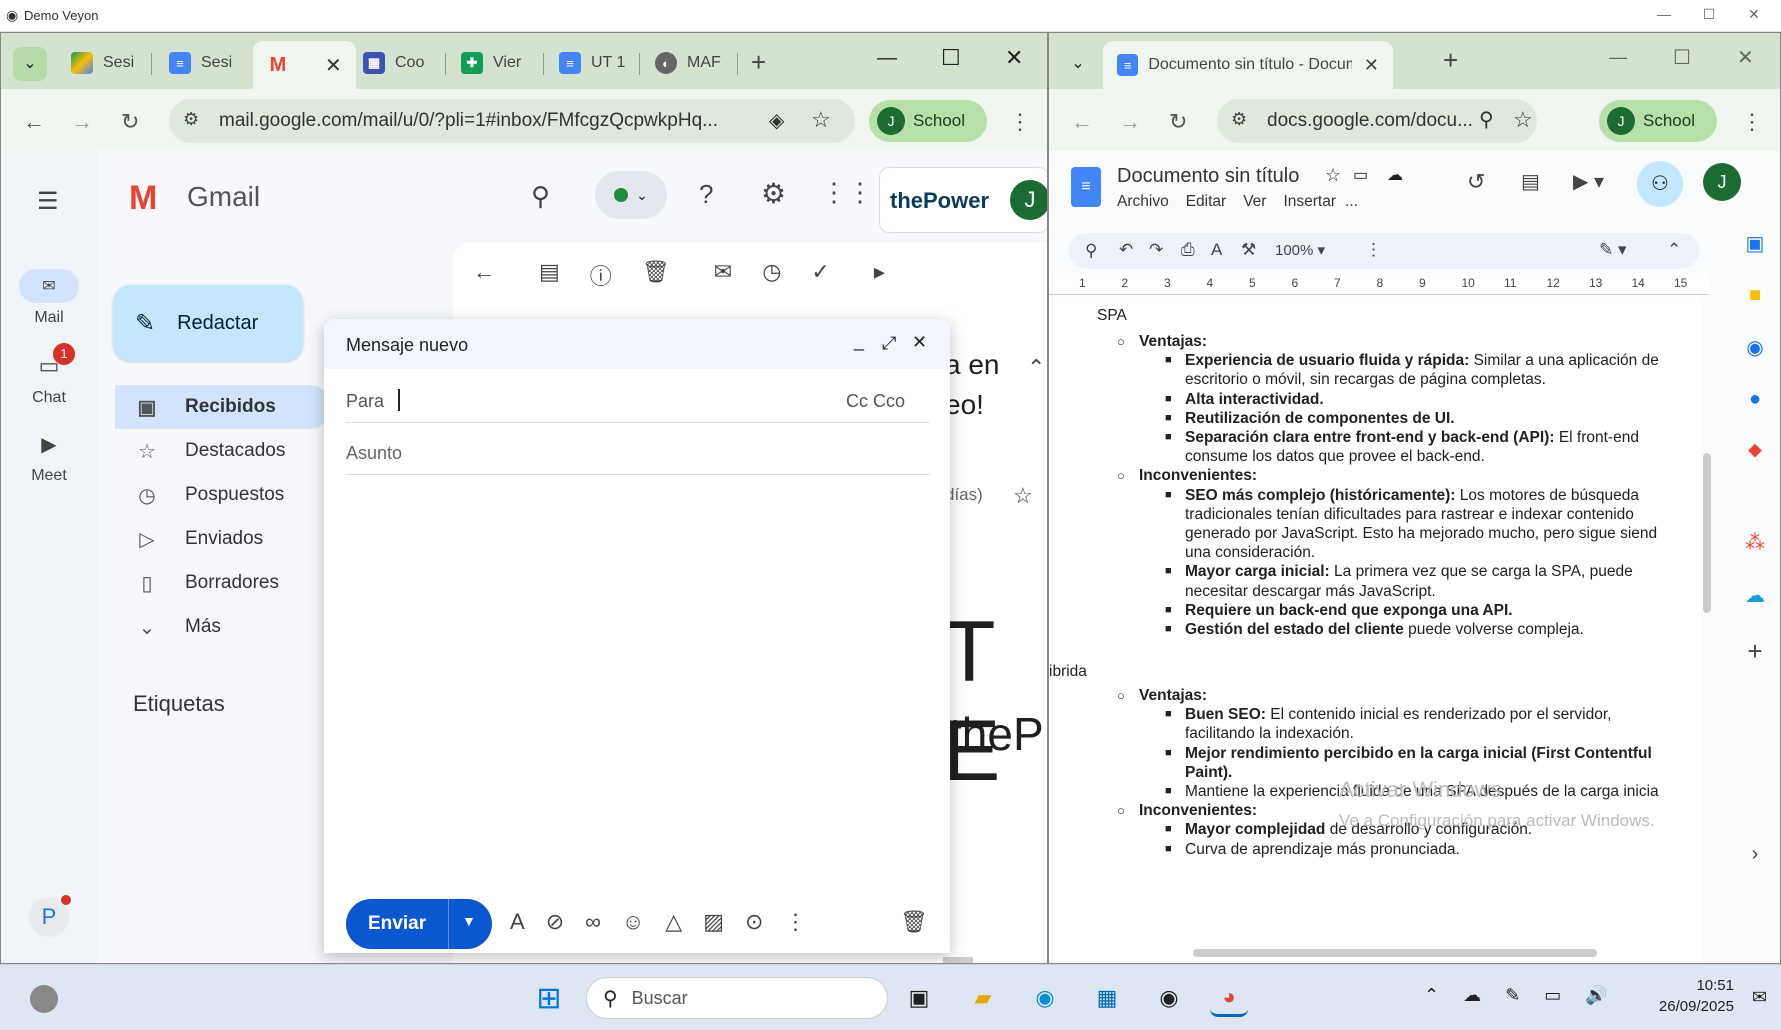 This screenshot has height=1030, width=1781. Describe the element at coordinates (1379, 284) in the screenshot. I see `ruler: 1 2 3 4 5 6 7 8 9 10 11 12 13 14 15` at that location.